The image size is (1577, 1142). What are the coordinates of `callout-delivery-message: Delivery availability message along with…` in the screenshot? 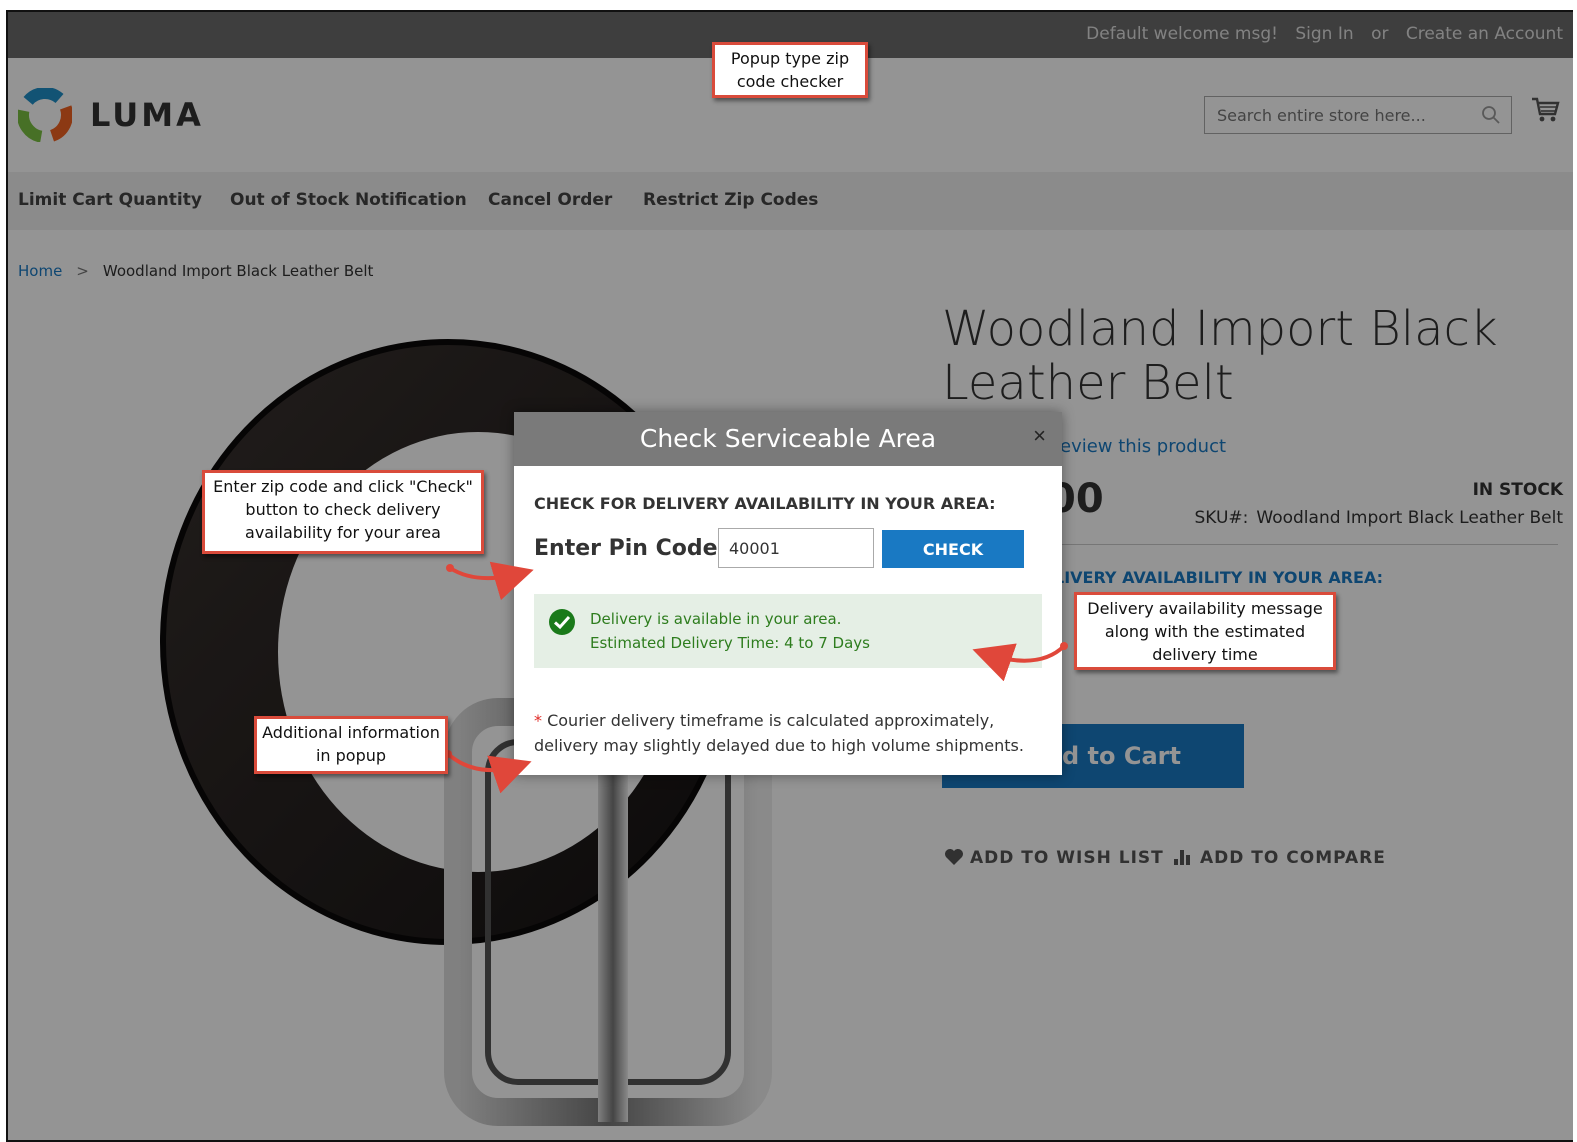 It's located at (1205, 631).